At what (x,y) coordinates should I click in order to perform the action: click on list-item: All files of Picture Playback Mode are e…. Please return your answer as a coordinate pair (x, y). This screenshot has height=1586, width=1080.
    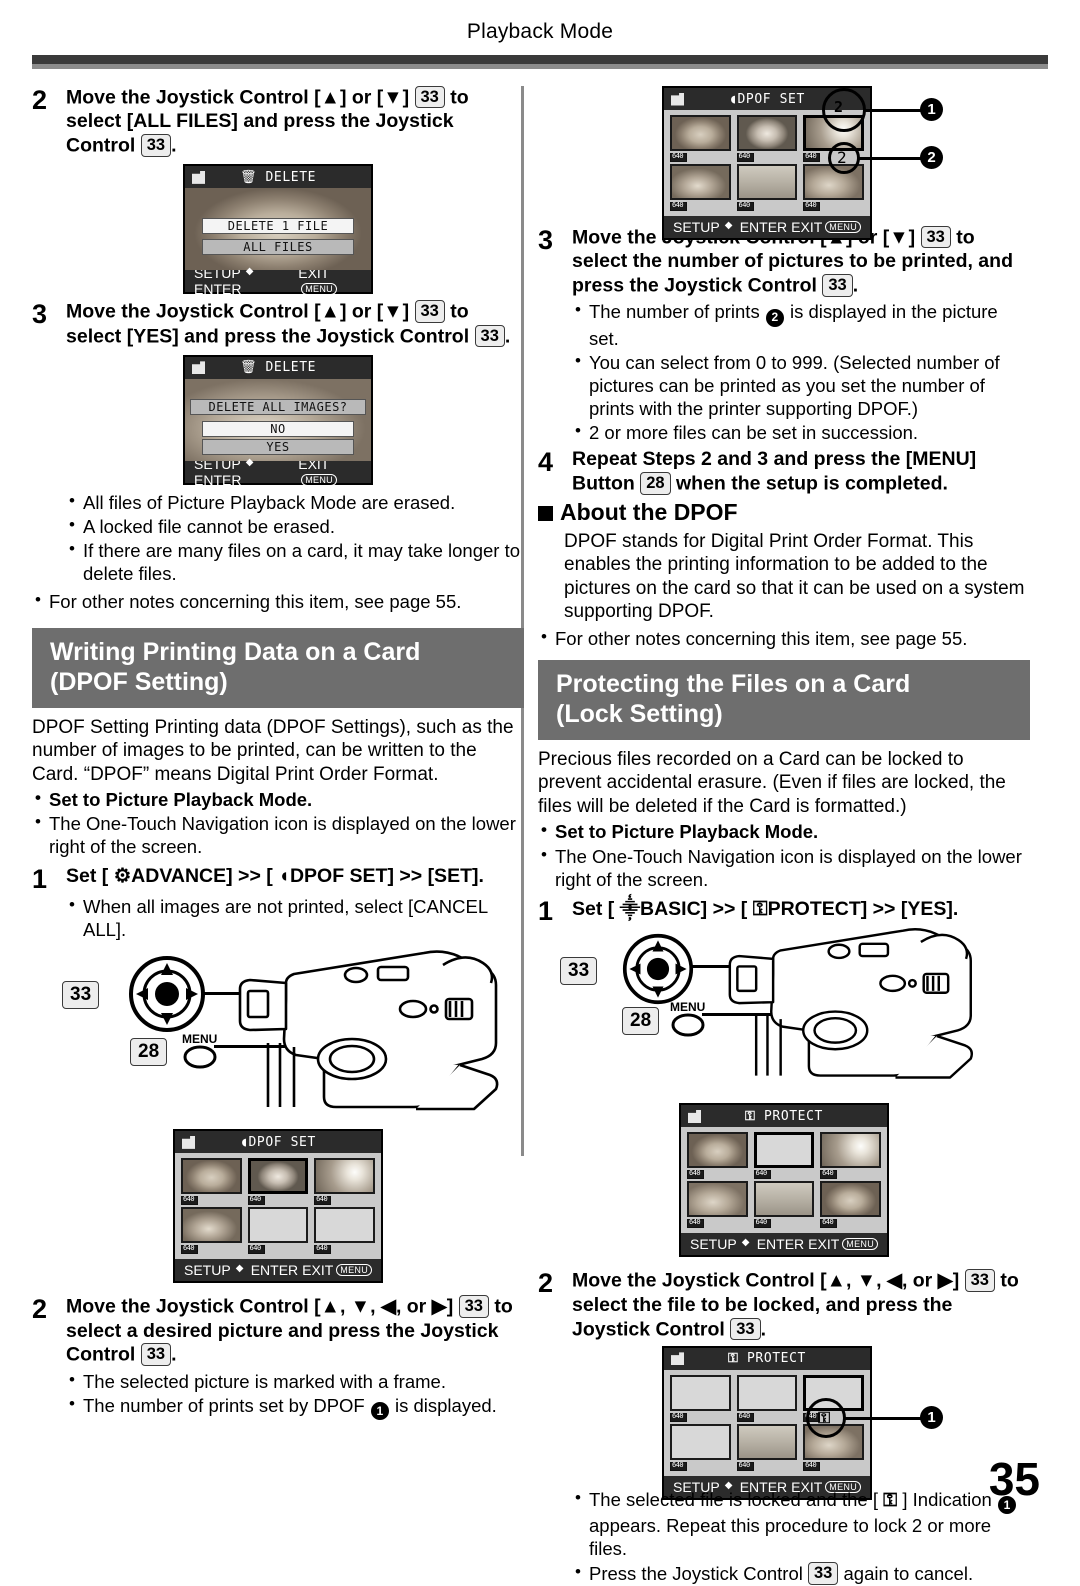
    Looking at the image, I should click on (295, 502).